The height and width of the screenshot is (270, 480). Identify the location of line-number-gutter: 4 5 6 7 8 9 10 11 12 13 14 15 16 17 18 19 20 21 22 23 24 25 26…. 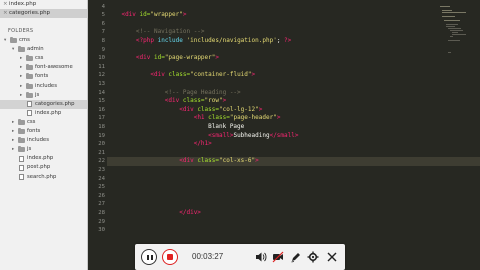
(98, 135).